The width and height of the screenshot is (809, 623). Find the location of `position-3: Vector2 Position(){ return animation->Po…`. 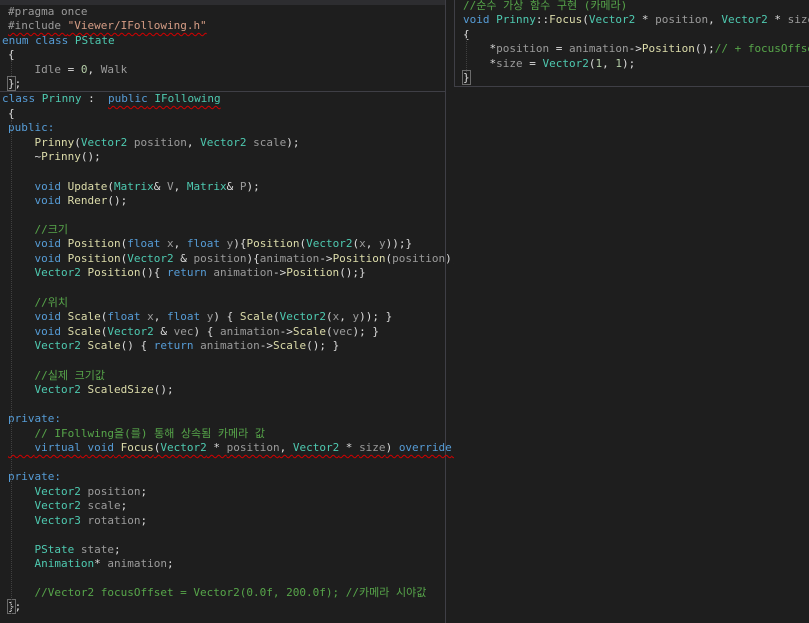

position-3: Vector2 Position(){ return animation->Po… is located at coordinates (187, 273).